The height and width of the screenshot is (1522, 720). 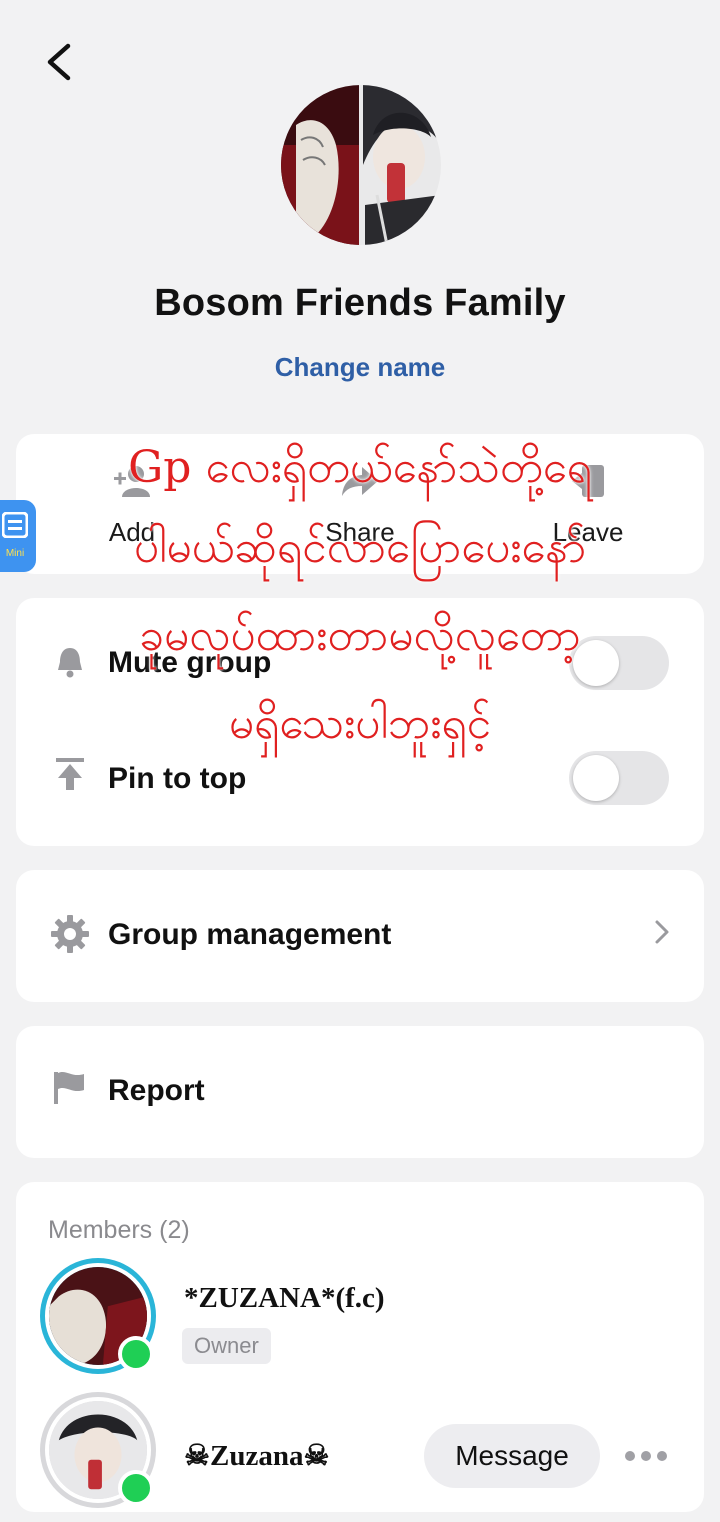 What do you see at coordinates (15, 525) in the screenshot?
I see `mini-app-icon` at bounding box center [15, 525].